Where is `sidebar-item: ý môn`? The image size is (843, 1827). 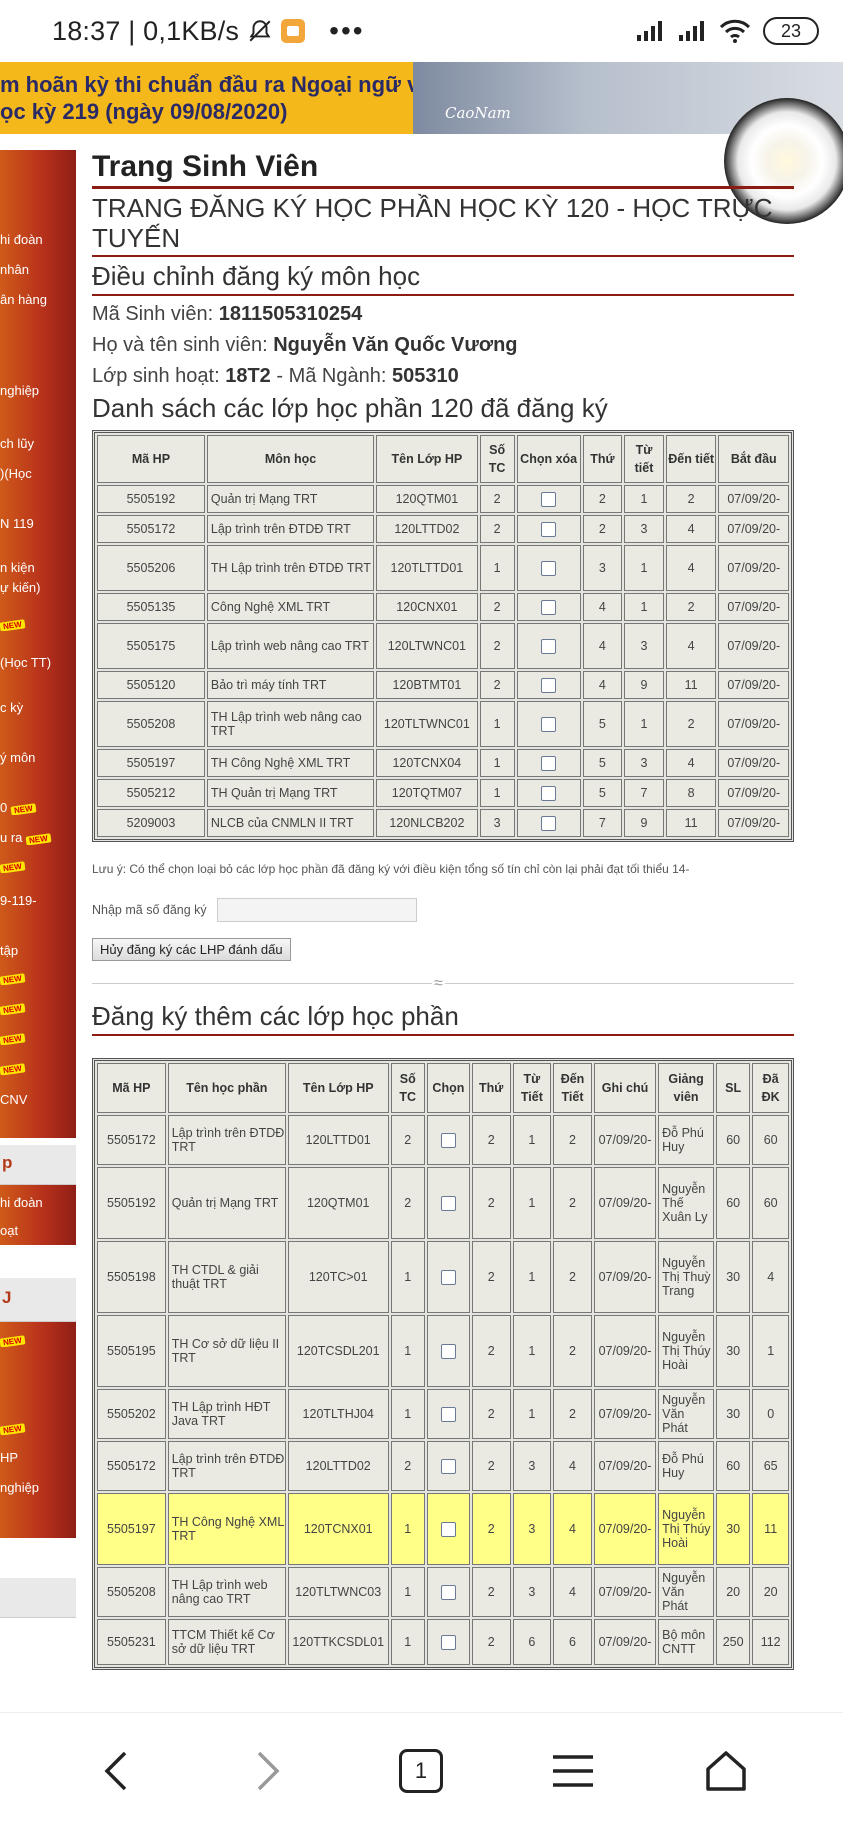 sidebar-item: ý môn is located at coordinates (38, 757).